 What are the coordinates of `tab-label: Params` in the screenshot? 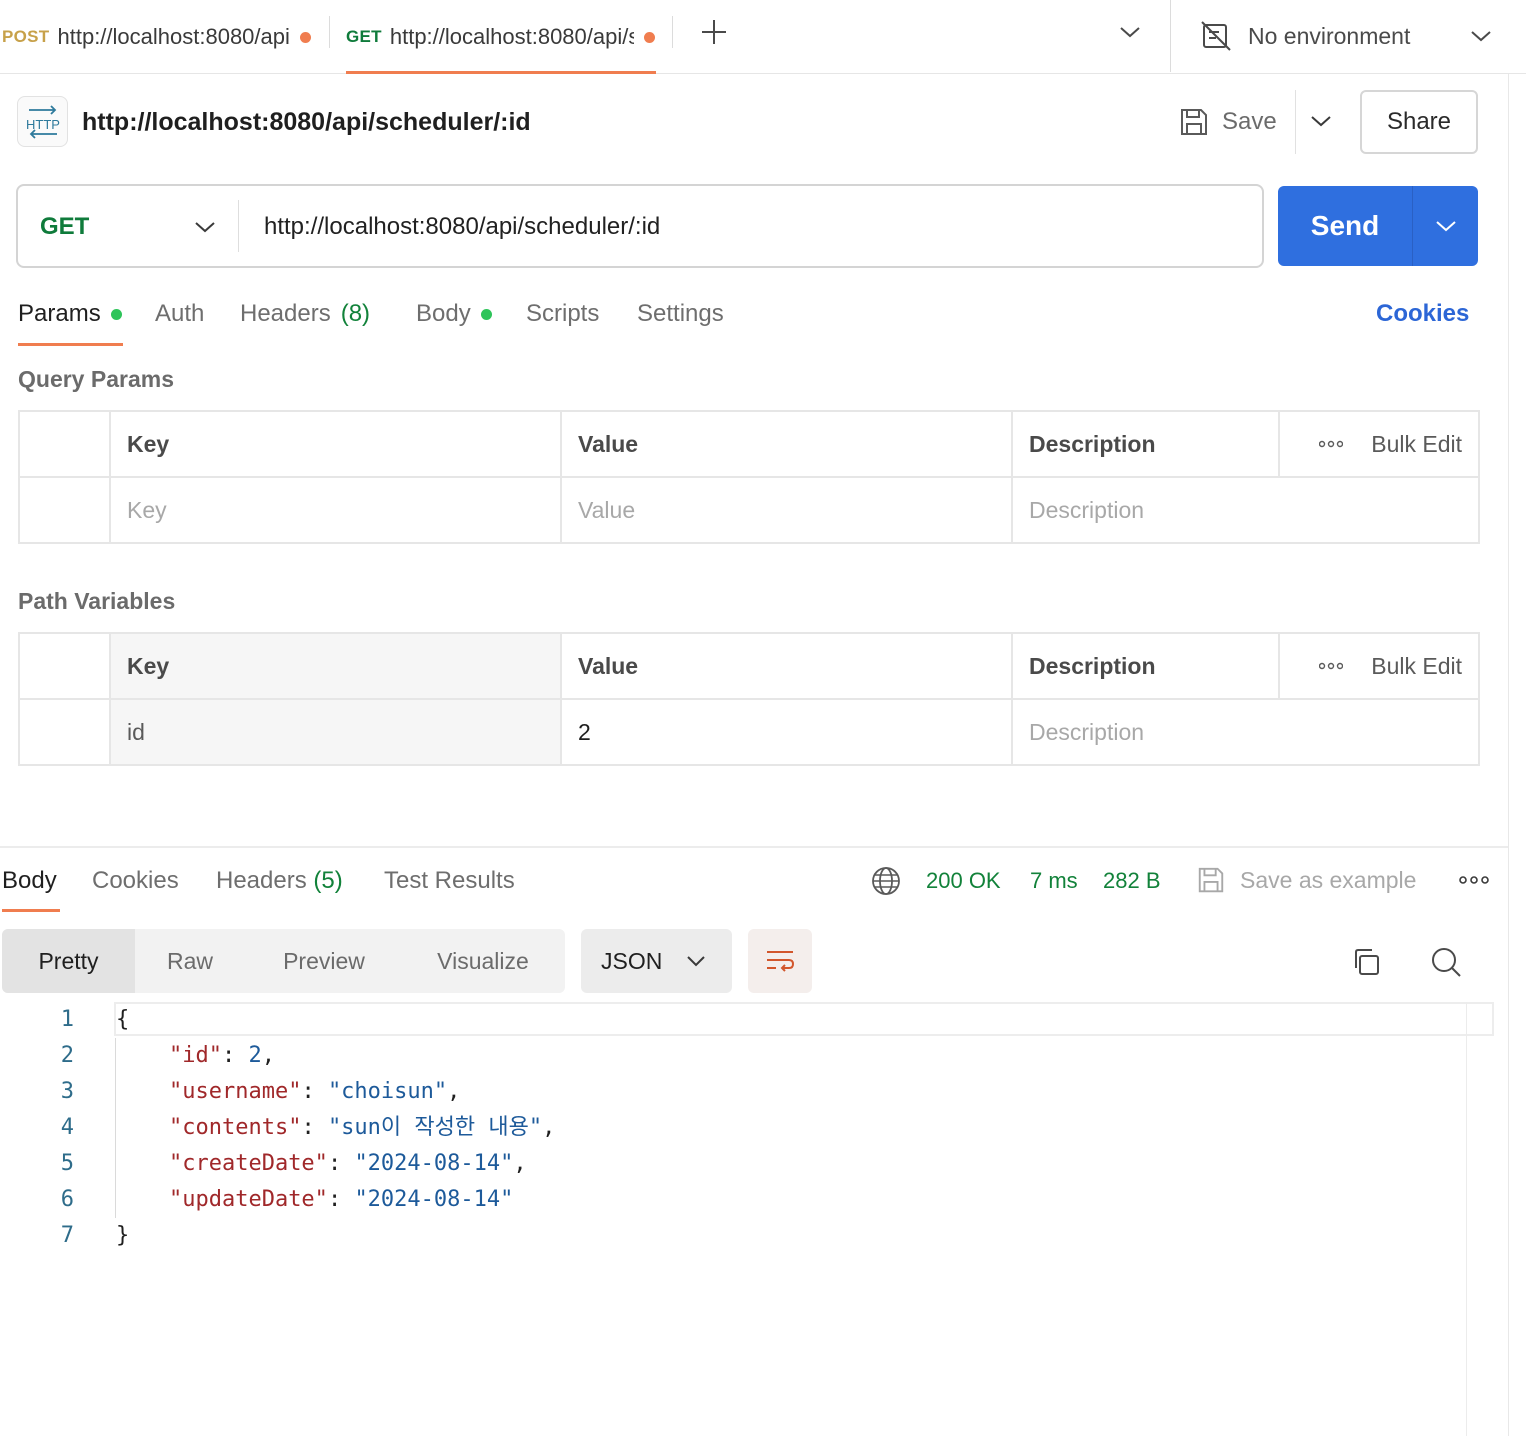 It's located at (59, 313).